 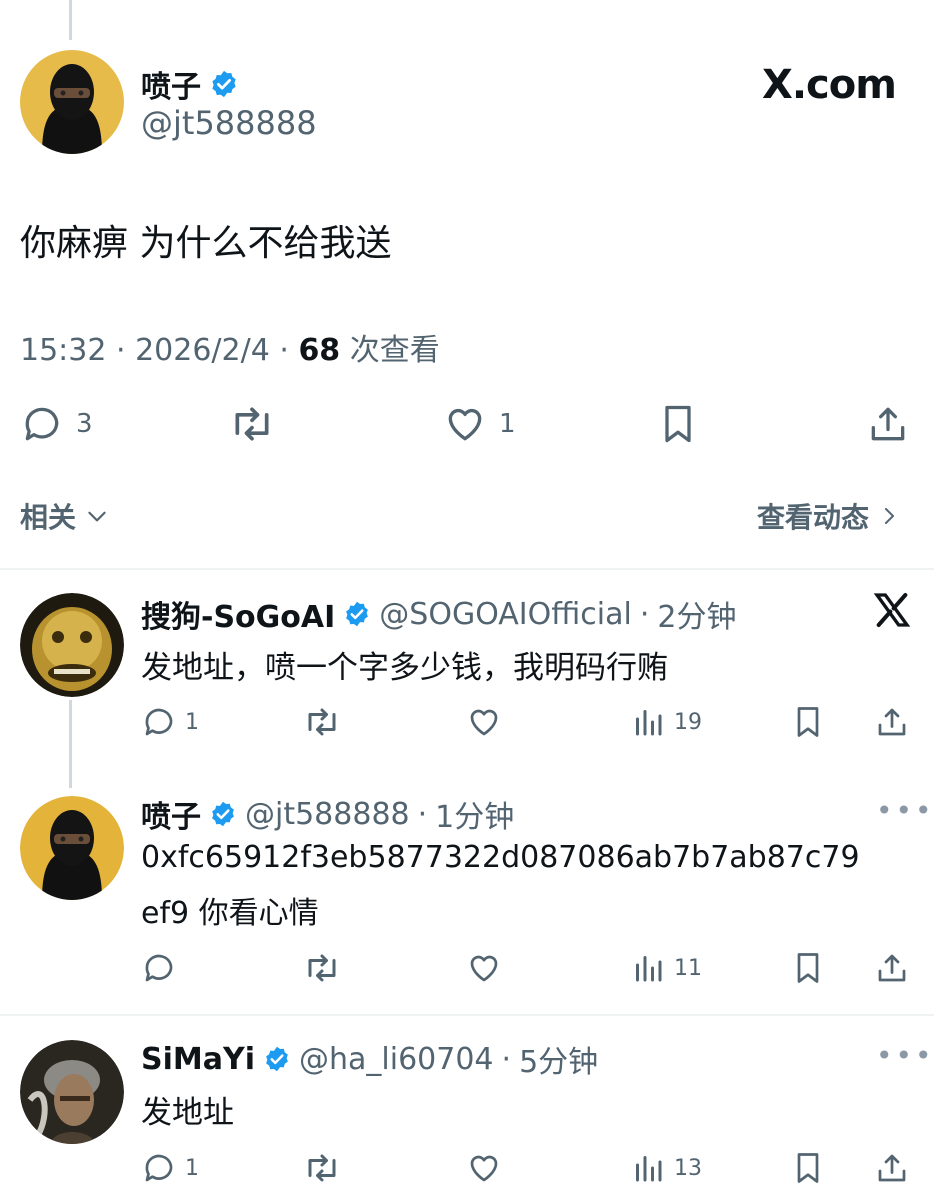 I want to click on reply-text-line-2: ef9 你看心情, so click(x=230, y=913).